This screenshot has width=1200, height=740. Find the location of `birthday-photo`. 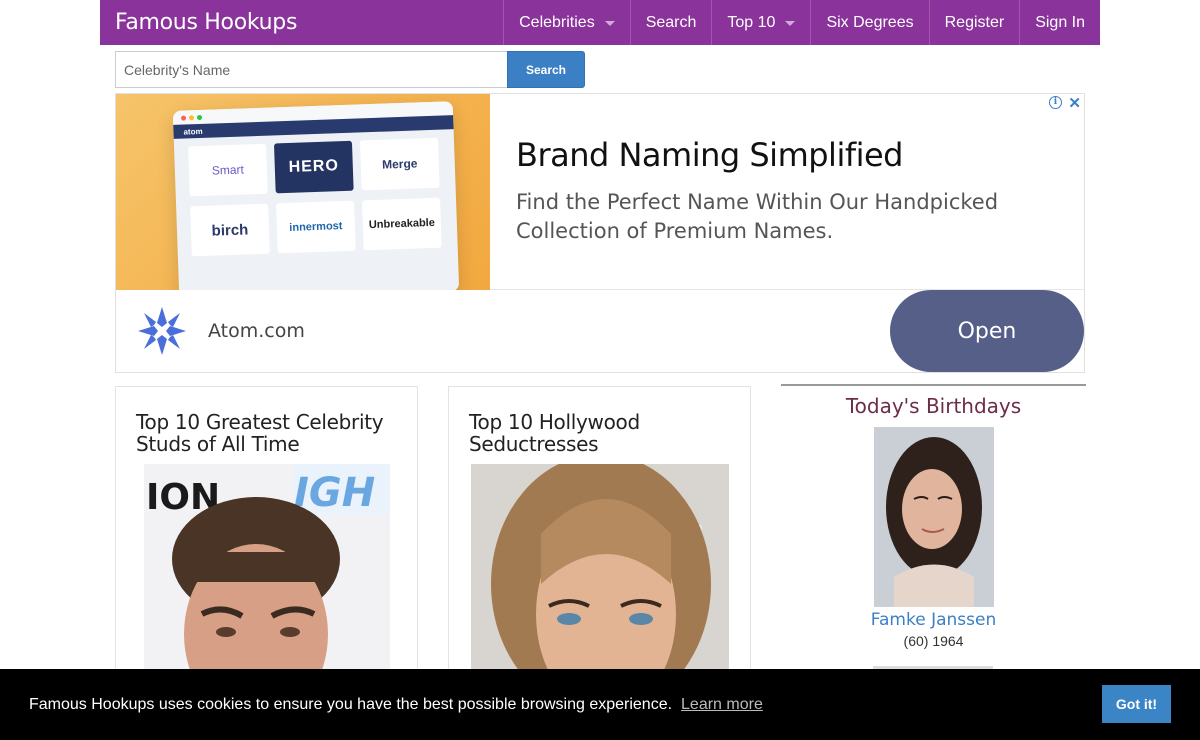

birthday-photo is located at coordinates (933, 517).